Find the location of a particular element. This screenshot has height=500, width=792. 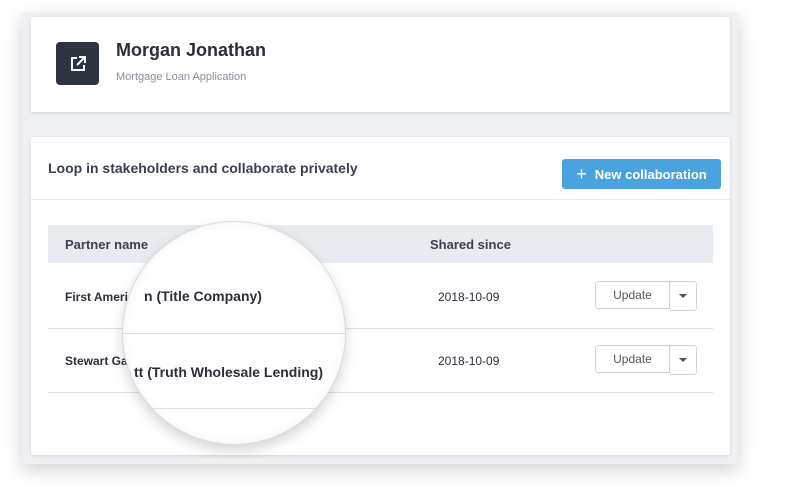

new-collaboration-label: New collaboration is located at coordinates (650, 174).